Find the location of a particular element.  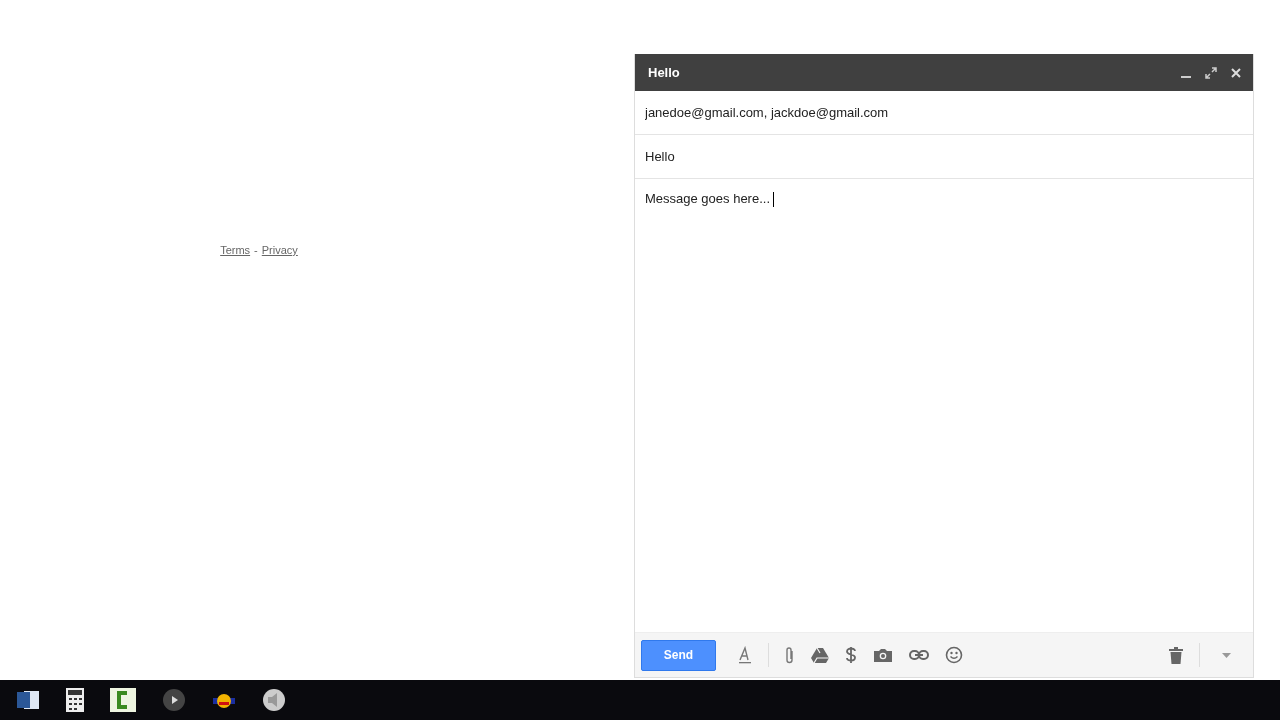

subject-field: Hello is located at coordinates (944, 156).